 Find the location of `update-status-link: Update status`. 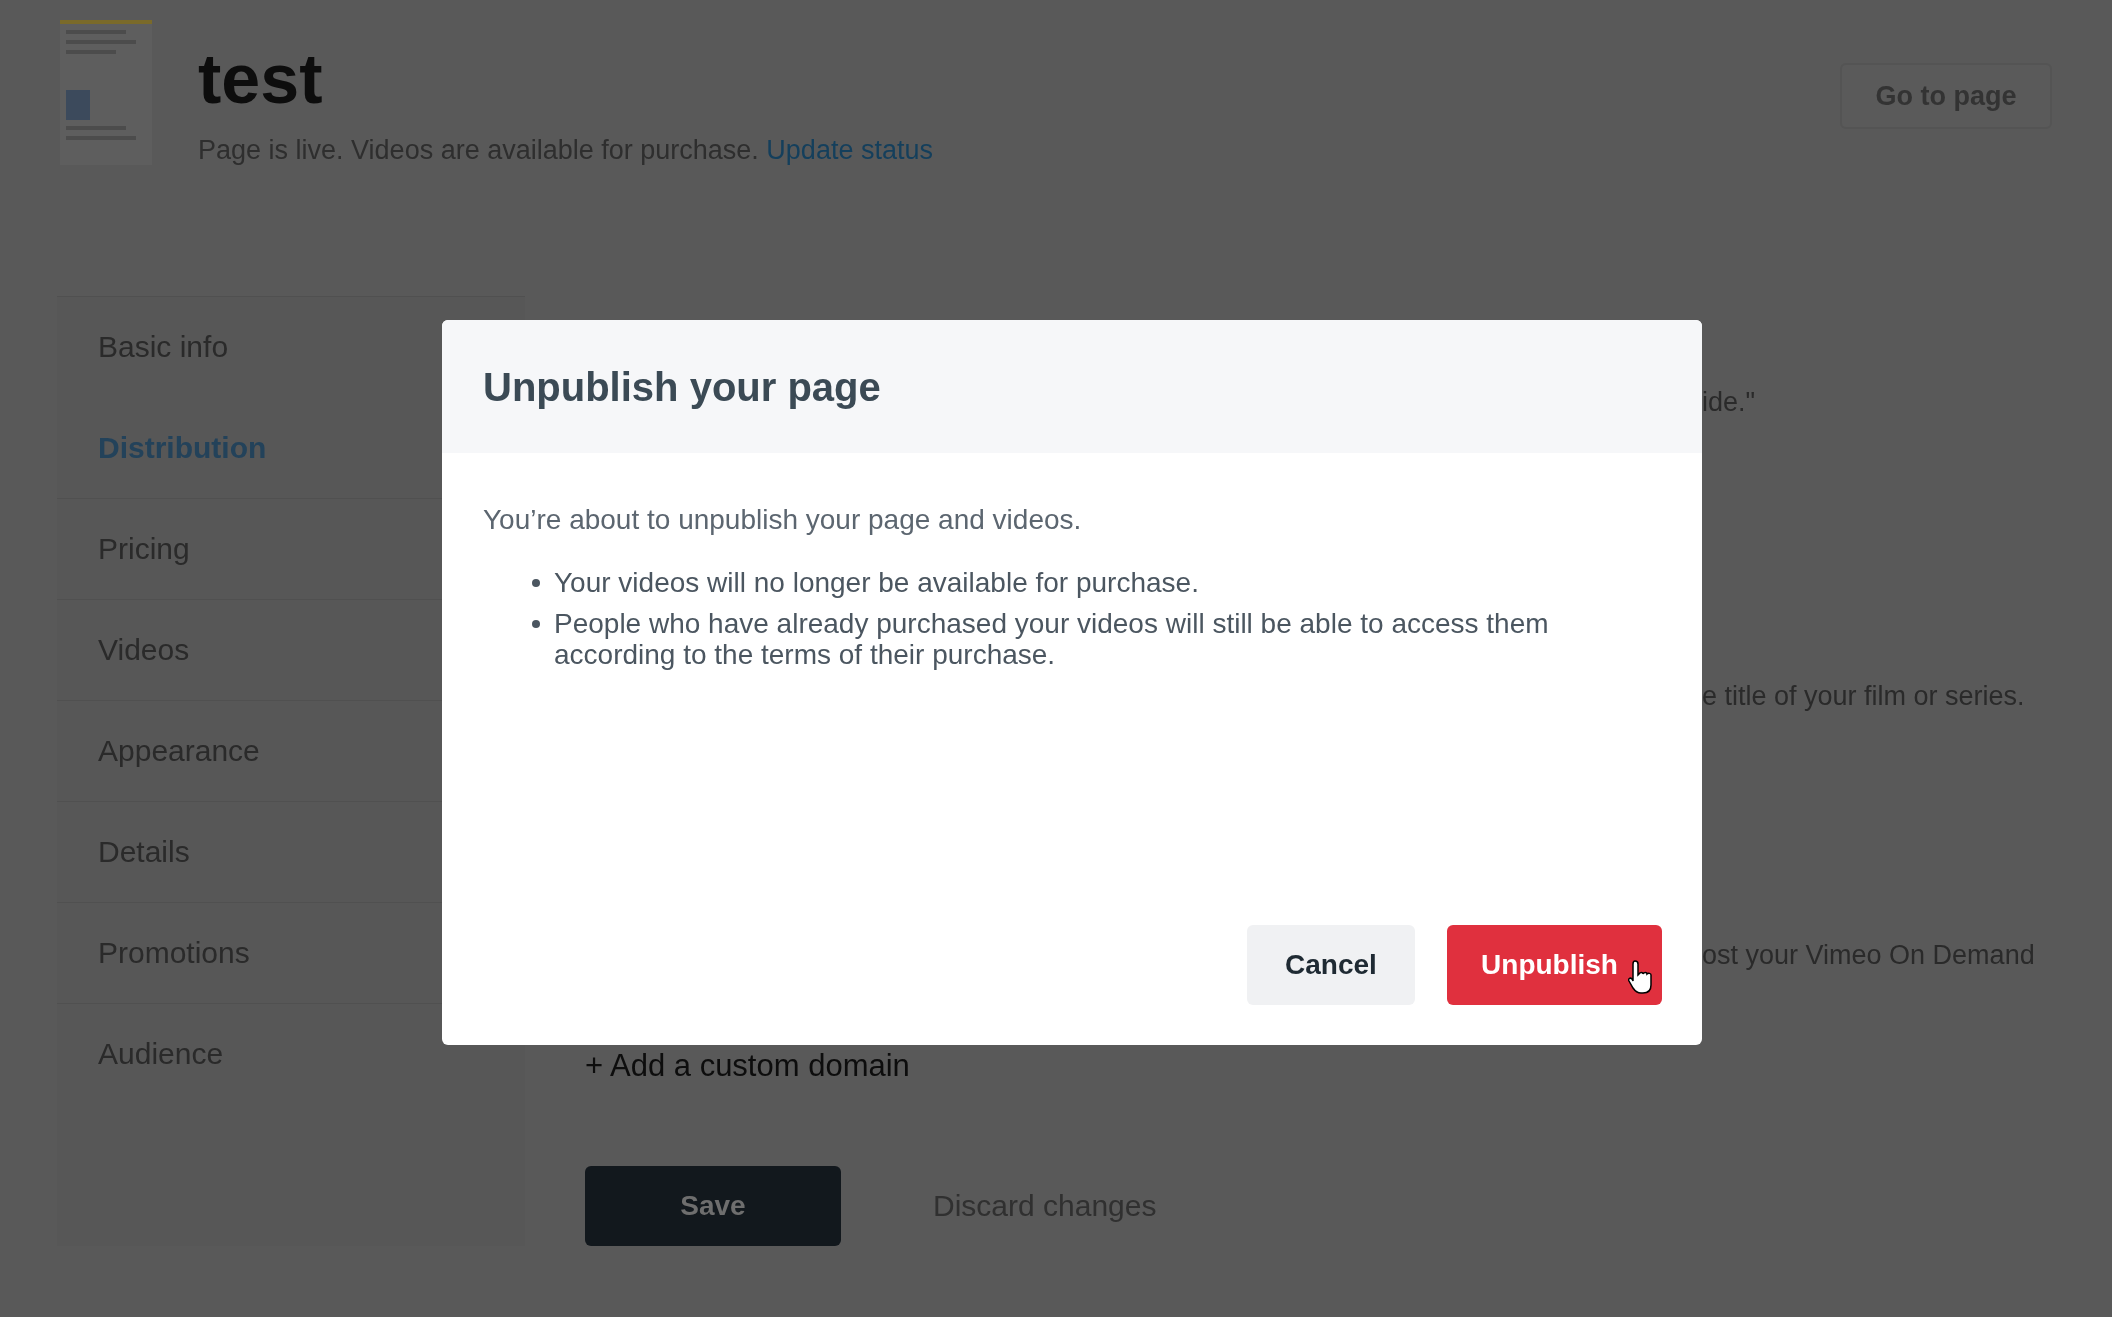

update-status-link: Update status is located at coordinates (849, 150).